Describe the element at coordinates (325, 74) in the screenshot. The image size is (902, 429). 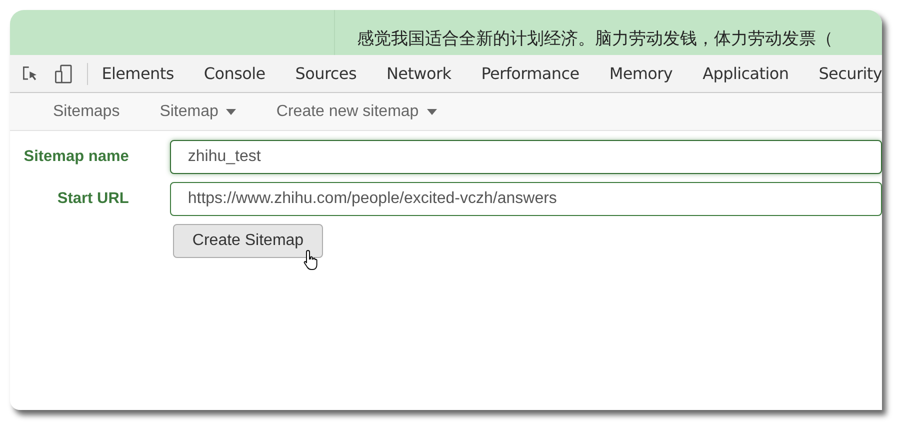
I see `devtools-tab: Sources` at that location.